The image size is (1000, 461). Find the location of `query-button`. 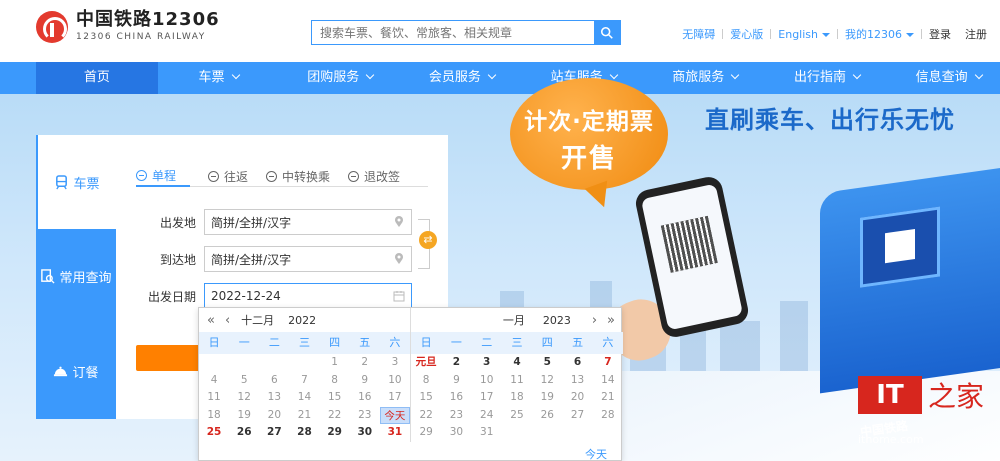

query-button is located at coordinates (169, 358).